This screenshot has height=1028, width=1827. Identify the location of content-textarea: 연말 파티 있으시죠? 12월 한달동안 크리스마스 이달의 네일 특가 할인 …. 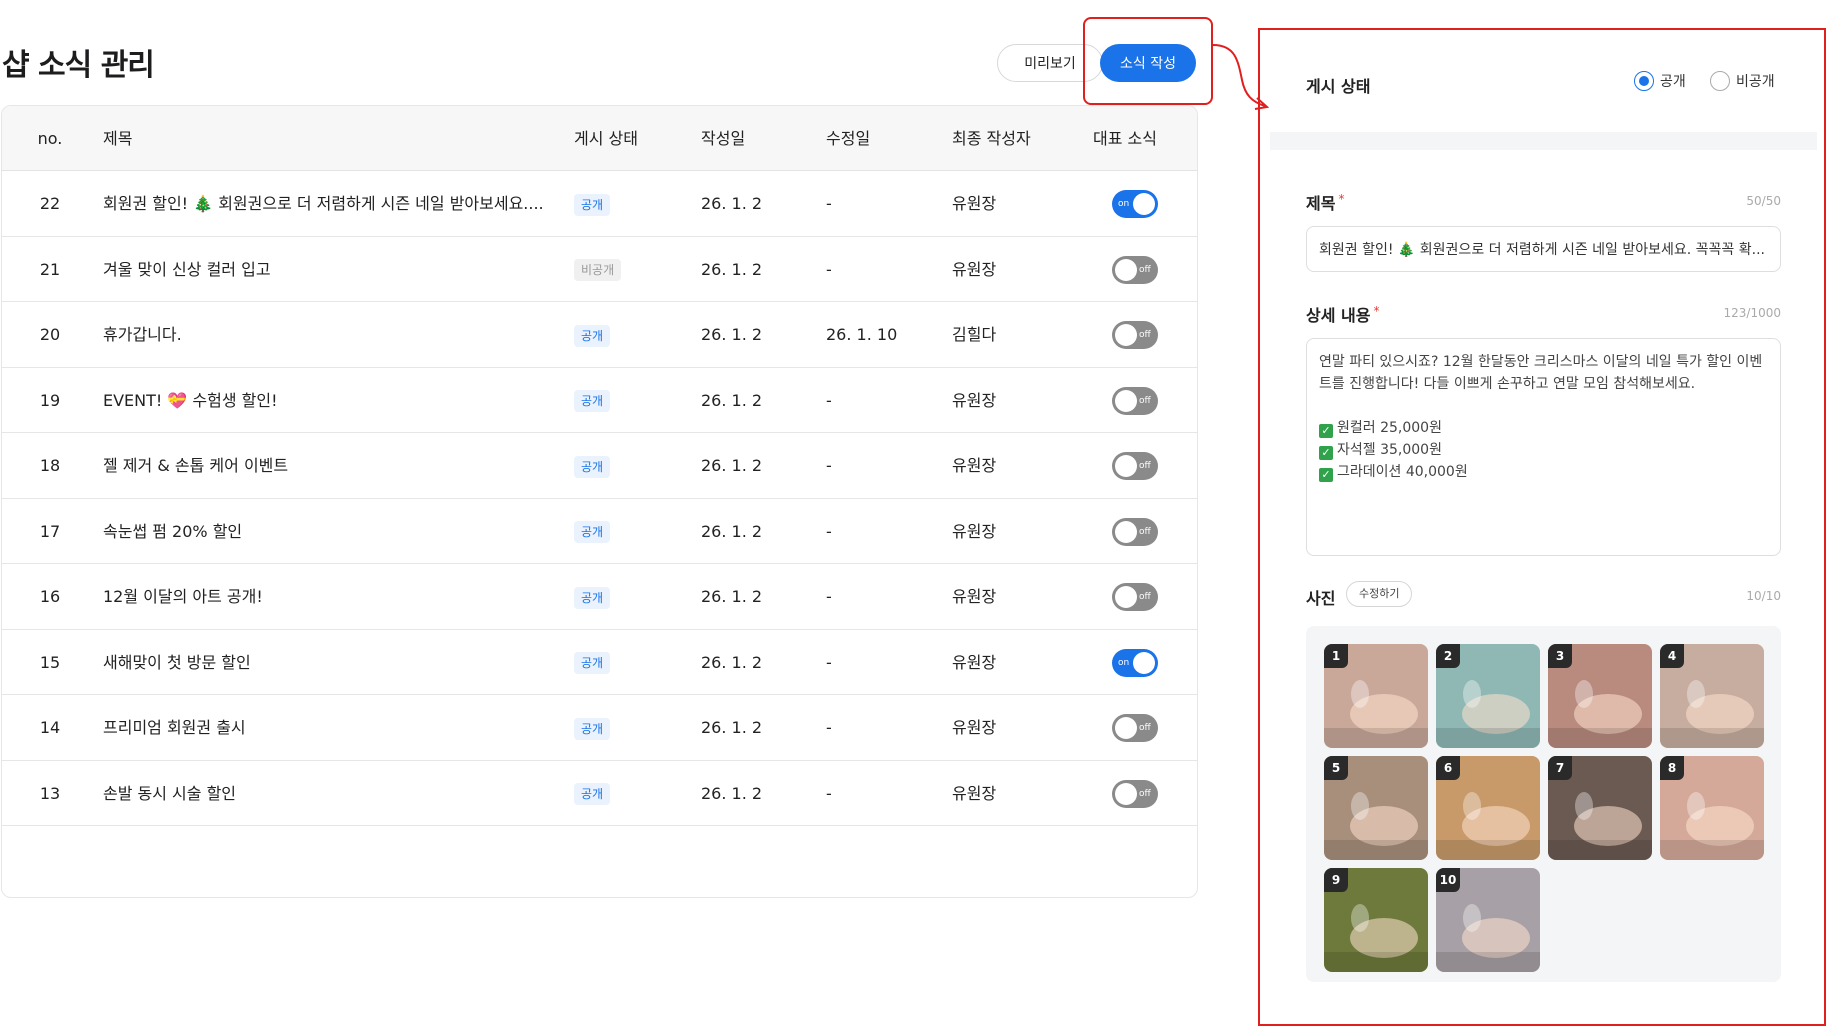
(1543, 447).